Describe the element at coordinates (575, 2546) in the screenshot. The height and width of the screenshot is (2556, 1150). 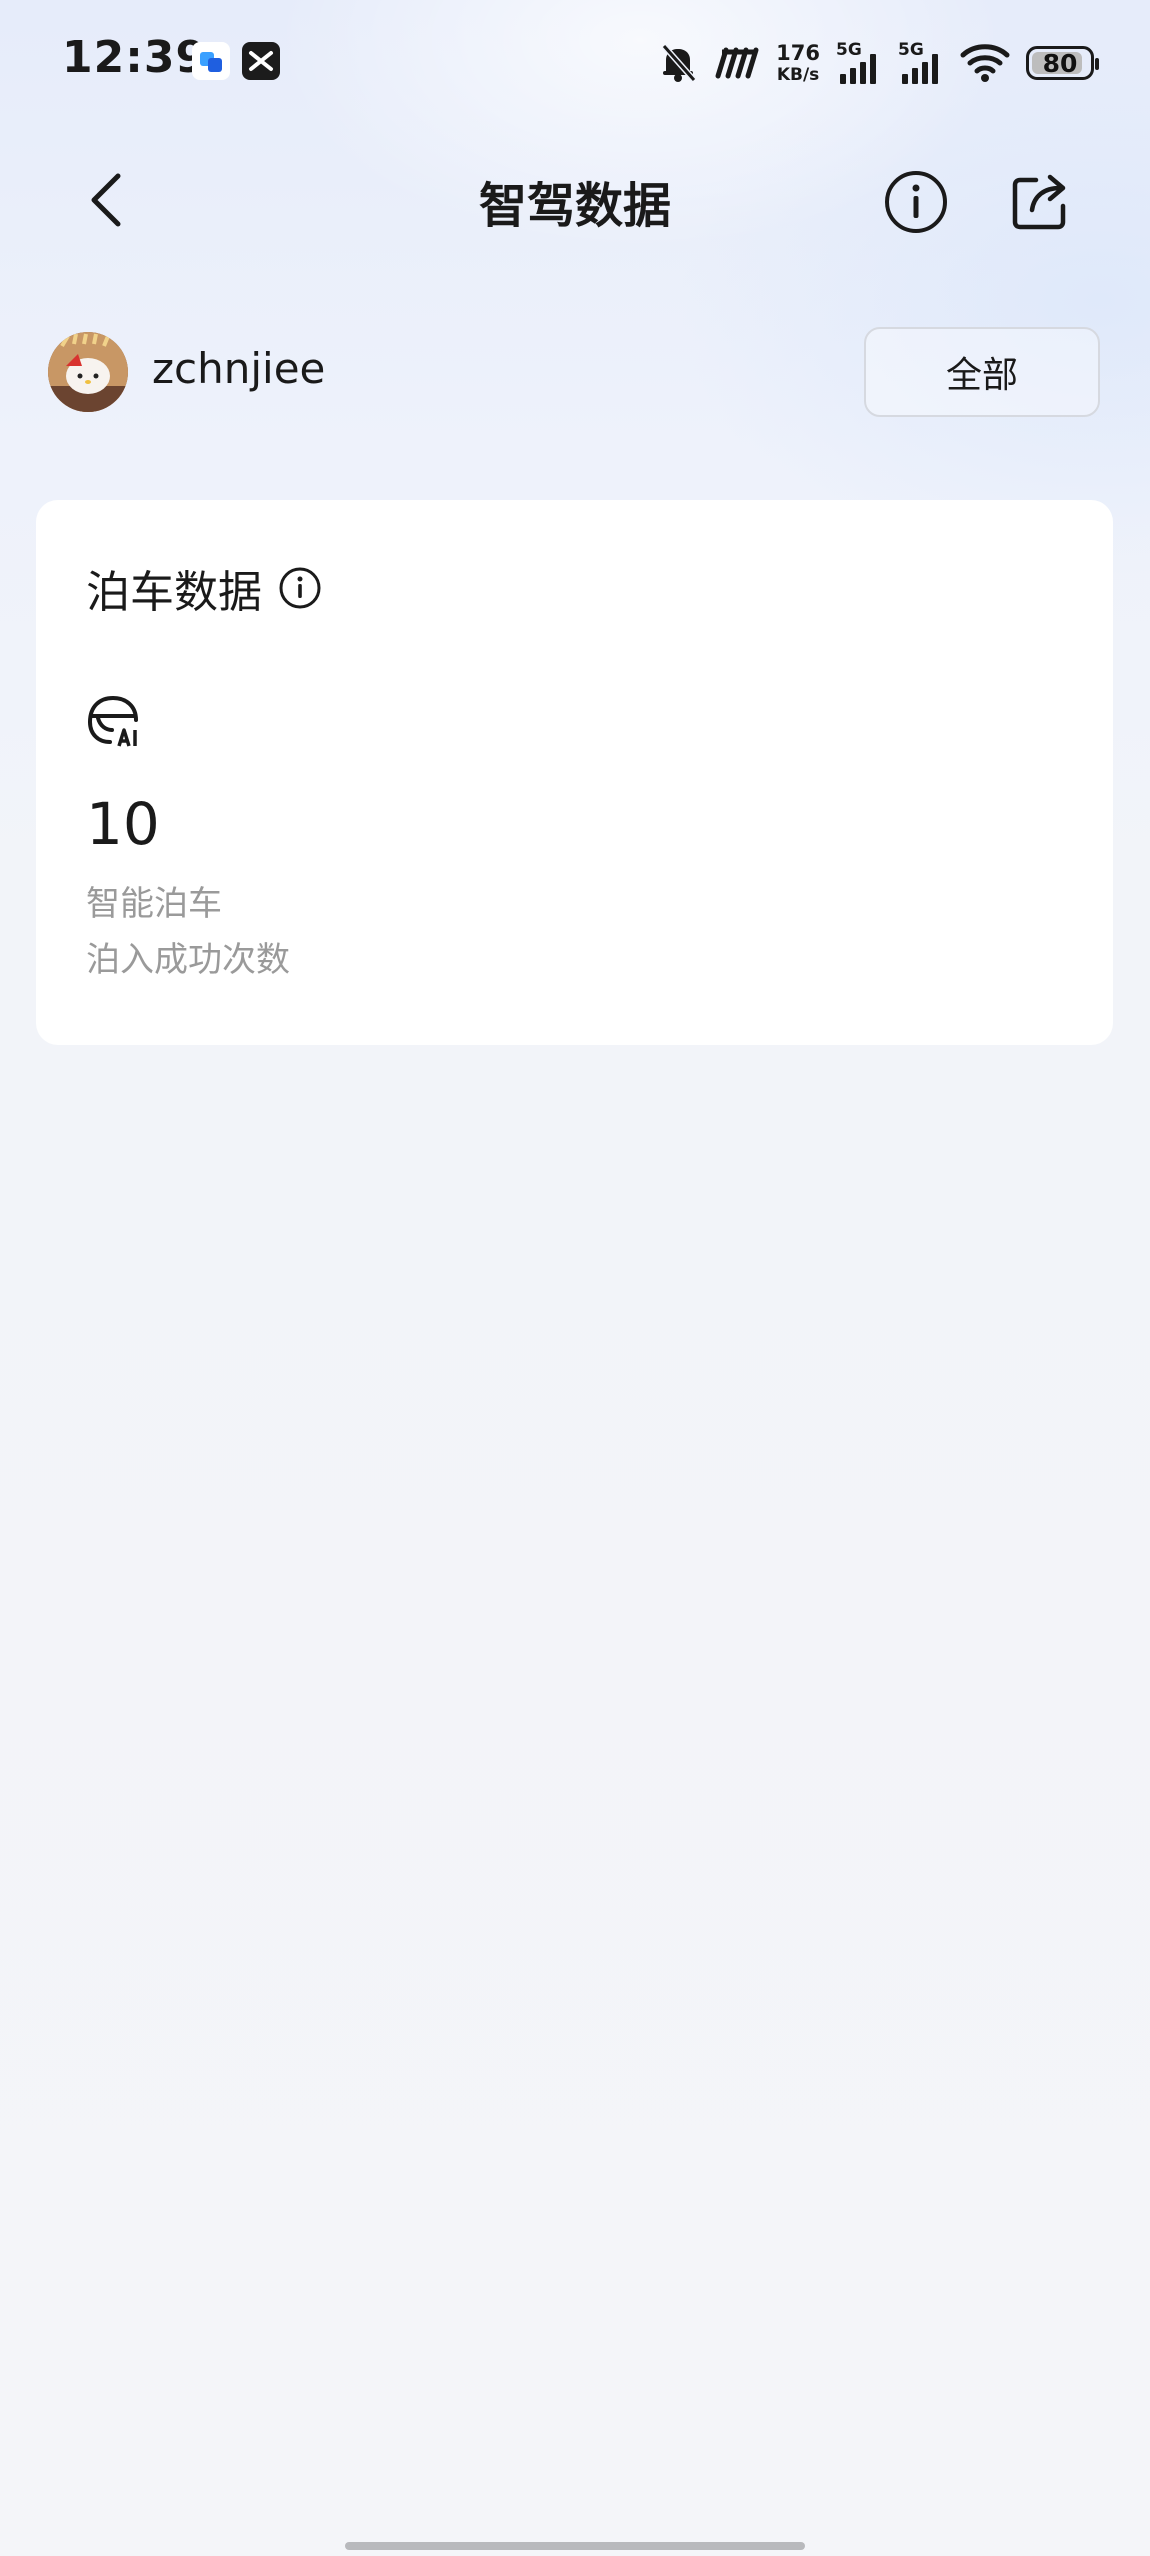
I see `home-indicator` at that location.